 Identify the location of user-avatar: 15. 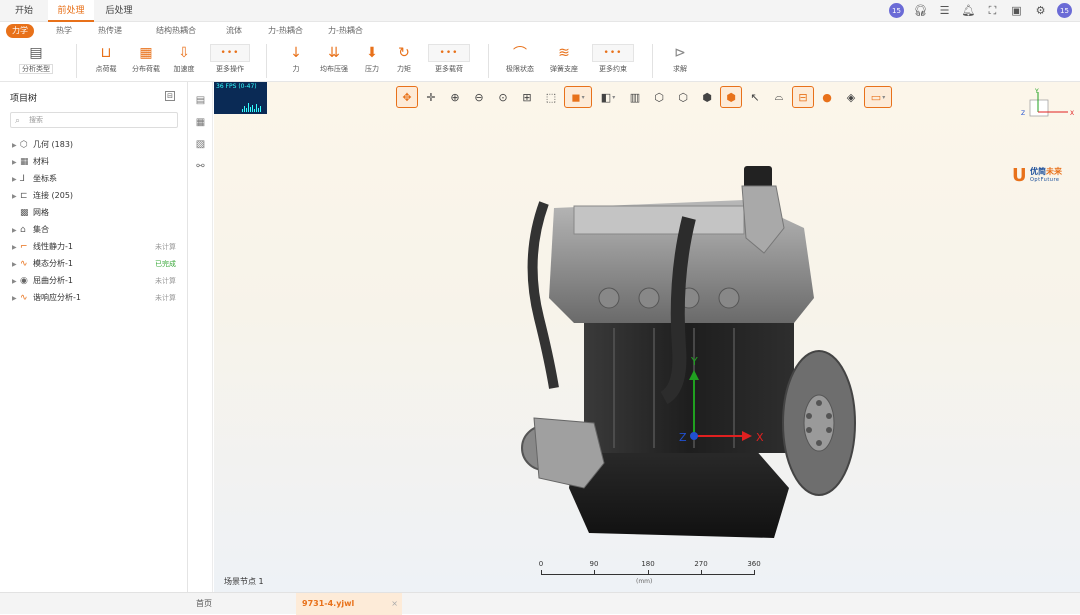
(896, 10).